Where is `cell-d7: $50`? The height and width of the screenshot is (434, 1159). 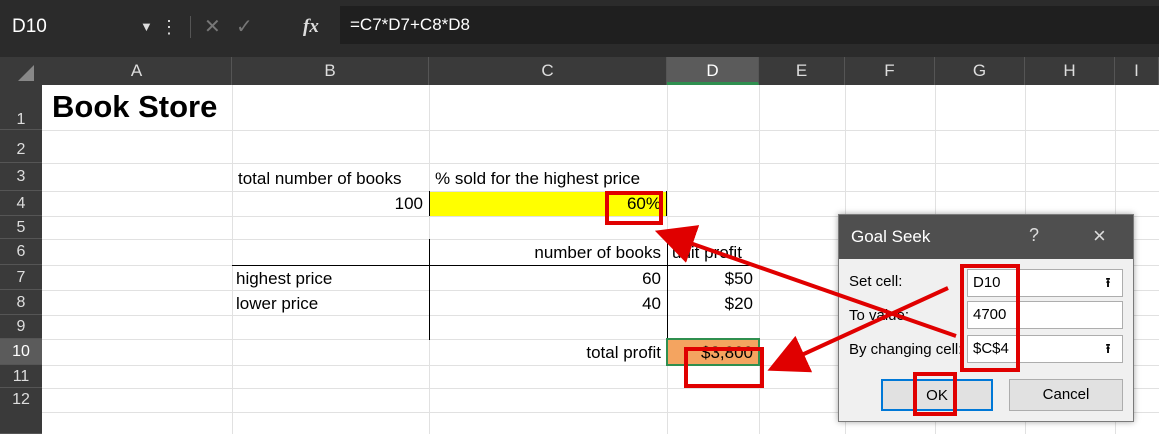 cell-d7: $50 is located at coordinates (713, 277).